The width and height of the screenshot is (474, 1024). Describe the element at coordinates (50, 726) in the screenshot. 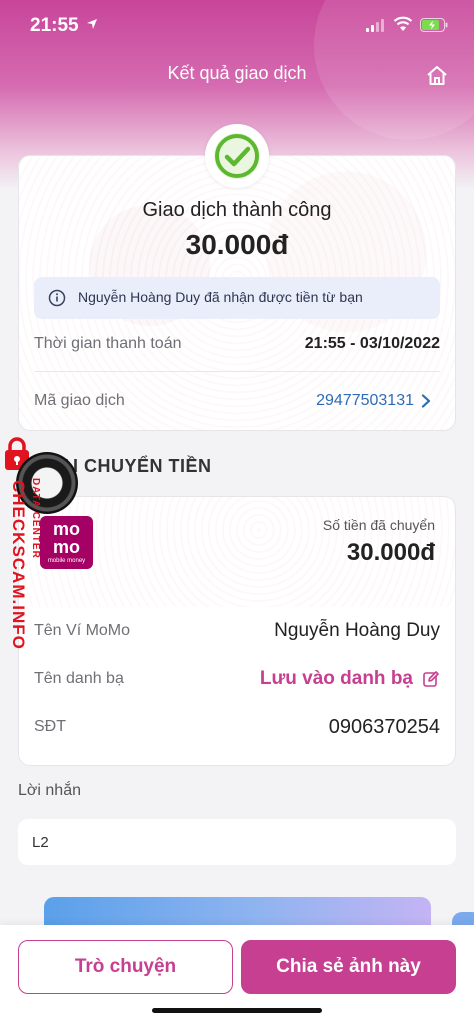

I see `phone-label: SĐT` at that location.